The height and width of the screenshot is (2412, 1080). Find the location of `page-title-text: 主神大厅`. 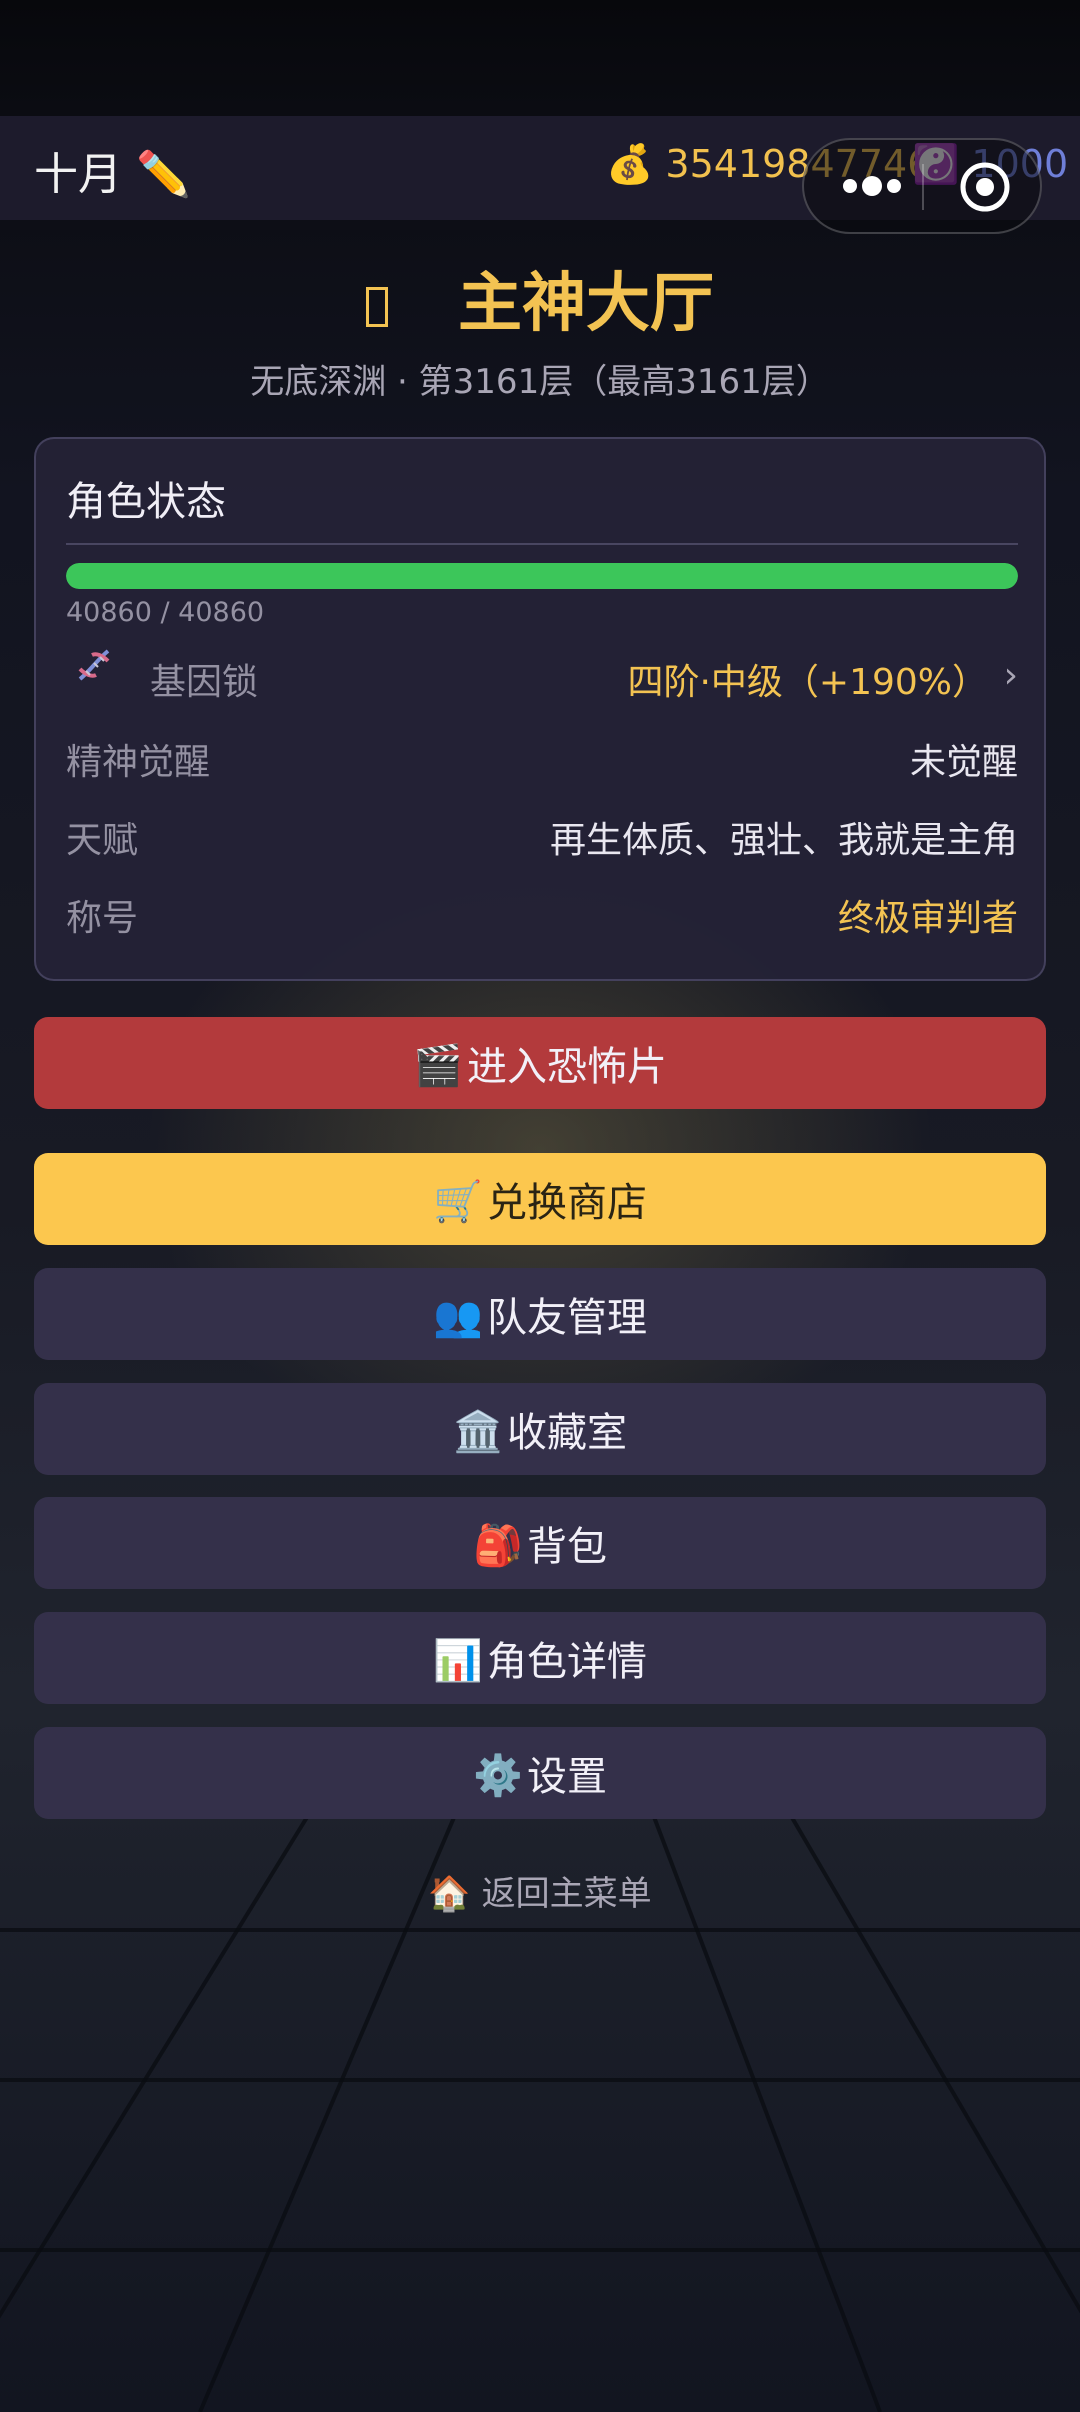

page-title-text: 主神大厅 is located at coordinates (586, 304).